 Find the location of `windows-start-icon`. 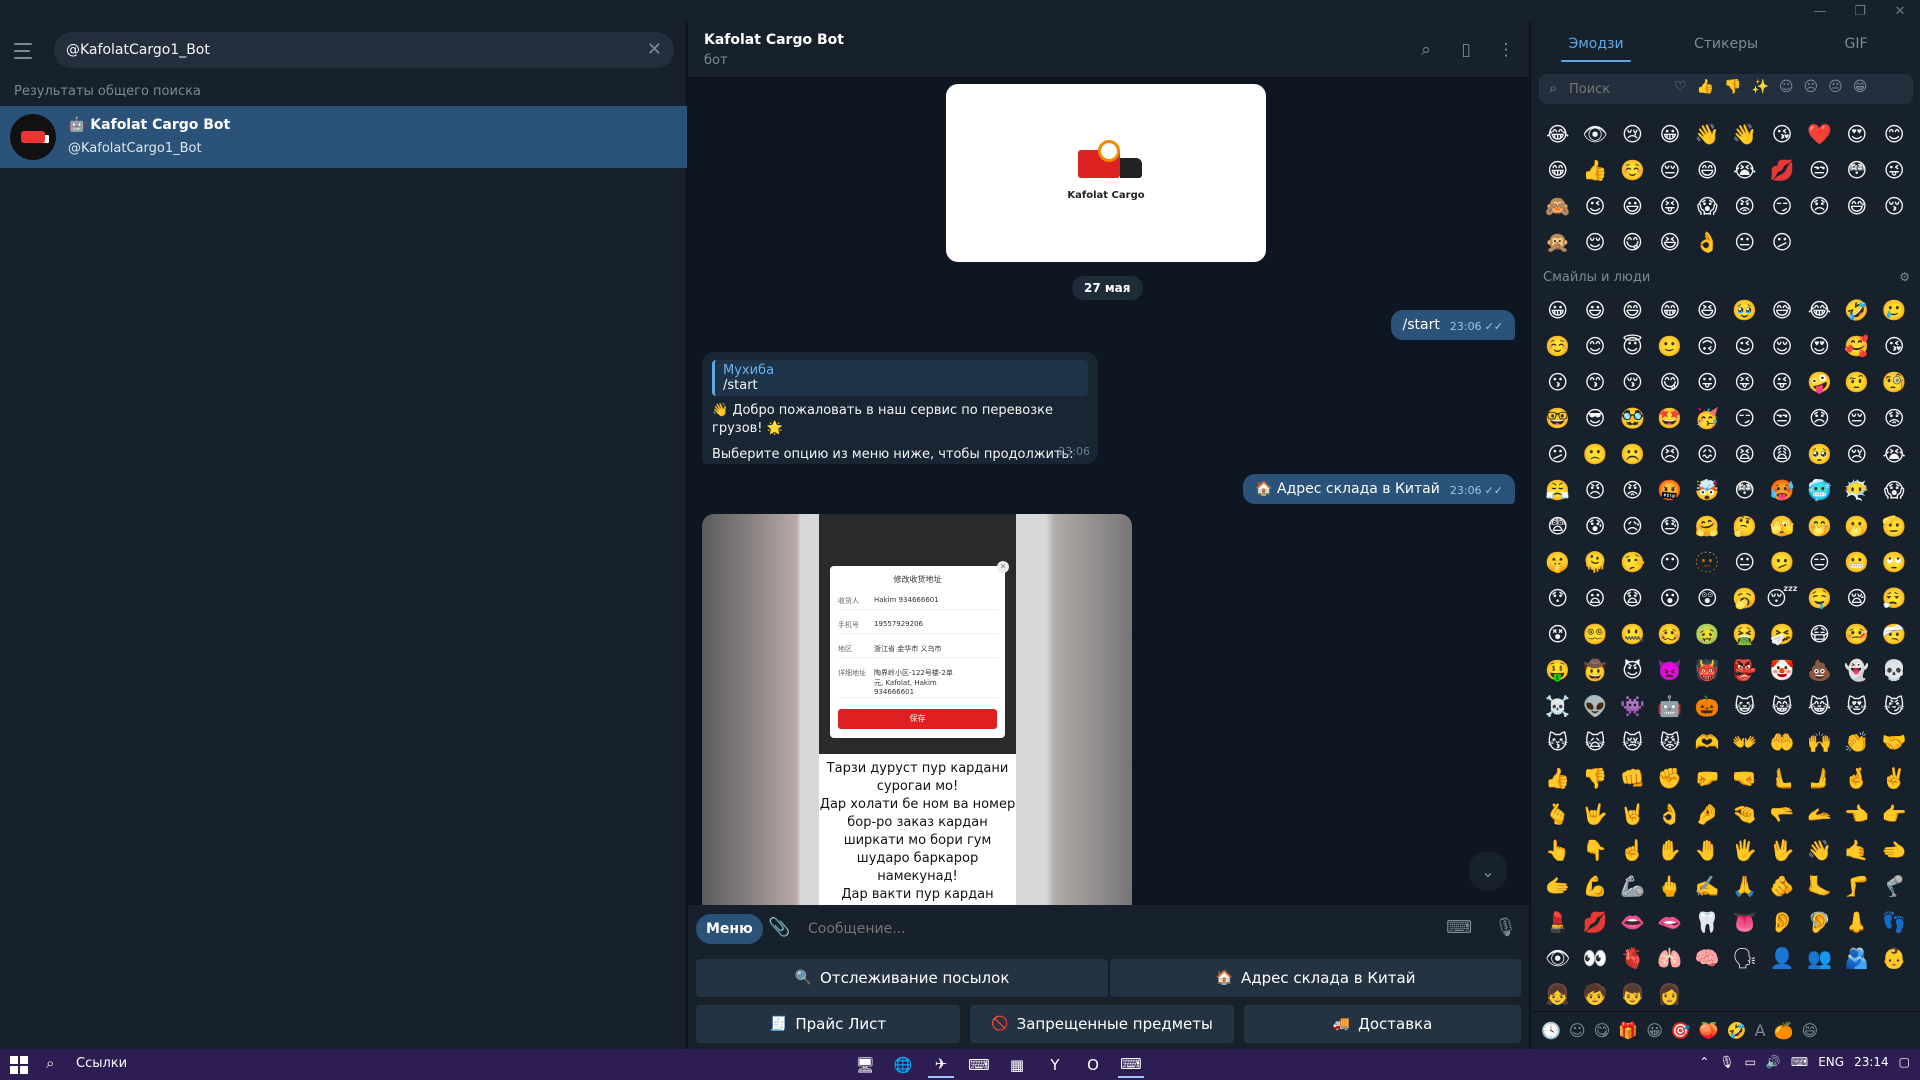

windows-start-icon is located at coordinates (19, 1065).